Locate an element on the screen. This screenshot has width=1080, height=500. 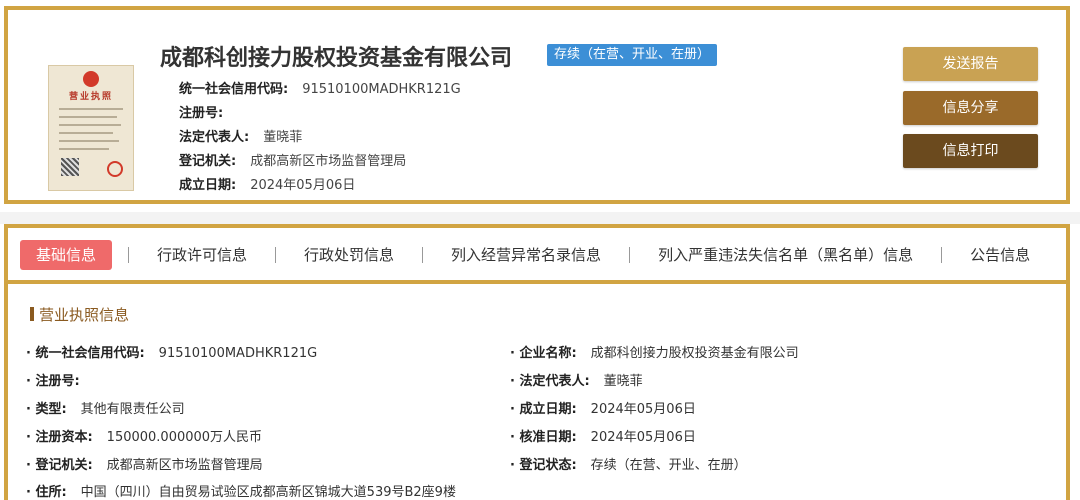
company-name: 成都科创接力股权投资基金有限公司 is located at coordinates (336, 58).